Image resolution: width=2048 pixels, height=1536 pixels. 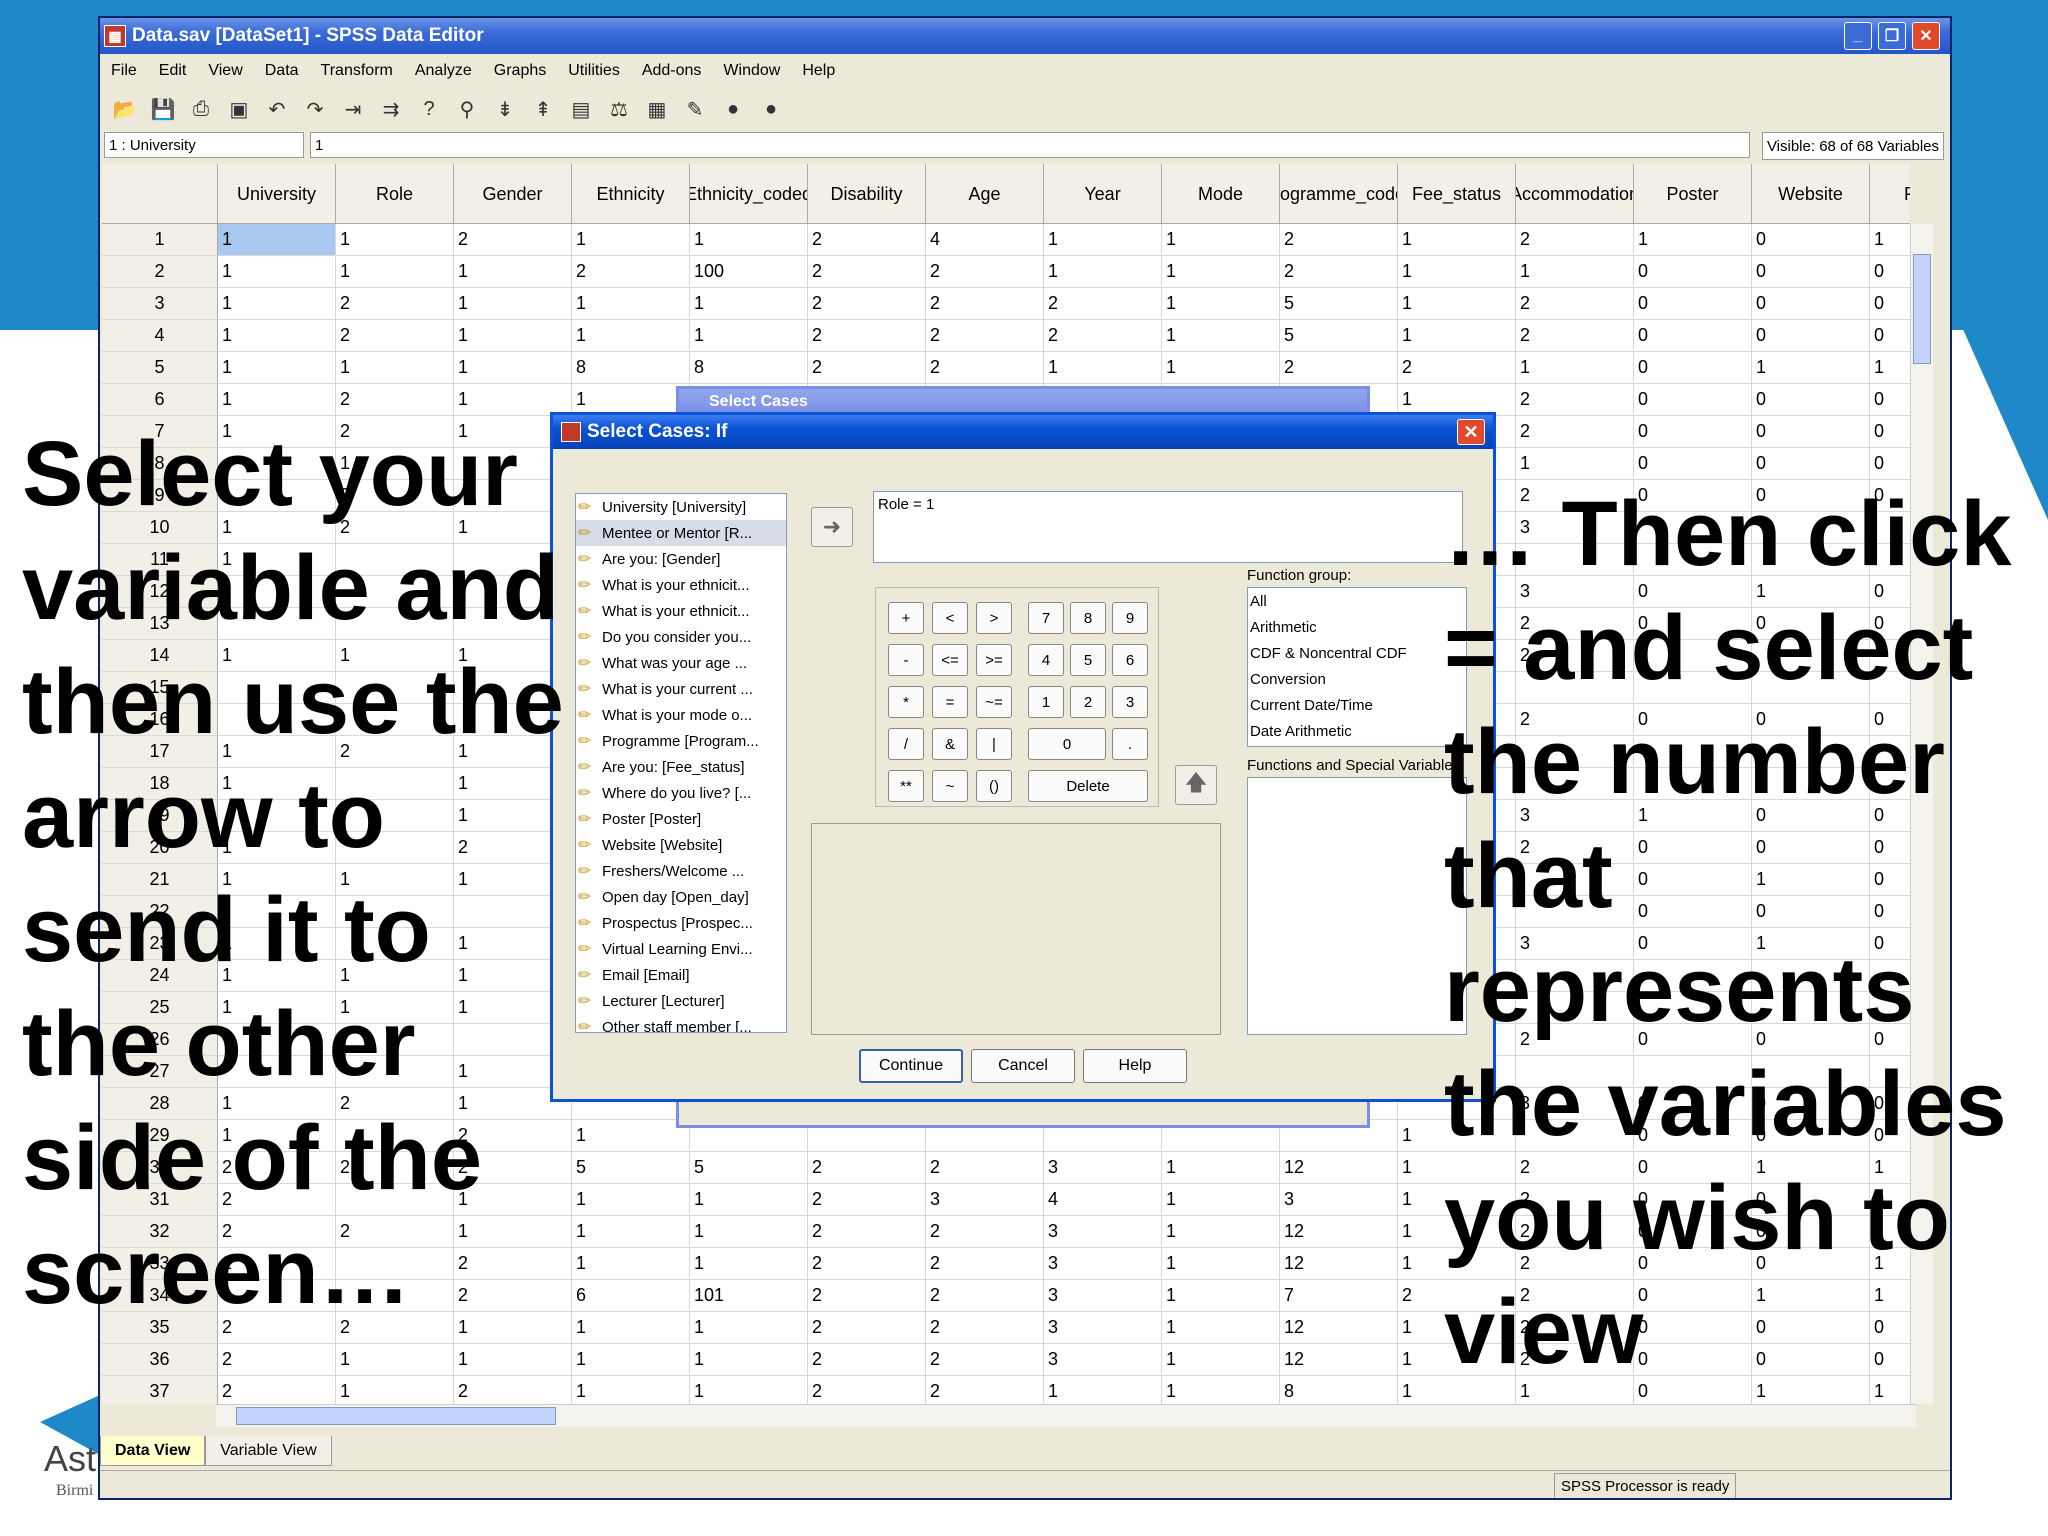 What do you see at coordinates (1066, 1415) in the screenshot?
I see `horizontal-scrollbar` at bounding box center [1066, 1415].